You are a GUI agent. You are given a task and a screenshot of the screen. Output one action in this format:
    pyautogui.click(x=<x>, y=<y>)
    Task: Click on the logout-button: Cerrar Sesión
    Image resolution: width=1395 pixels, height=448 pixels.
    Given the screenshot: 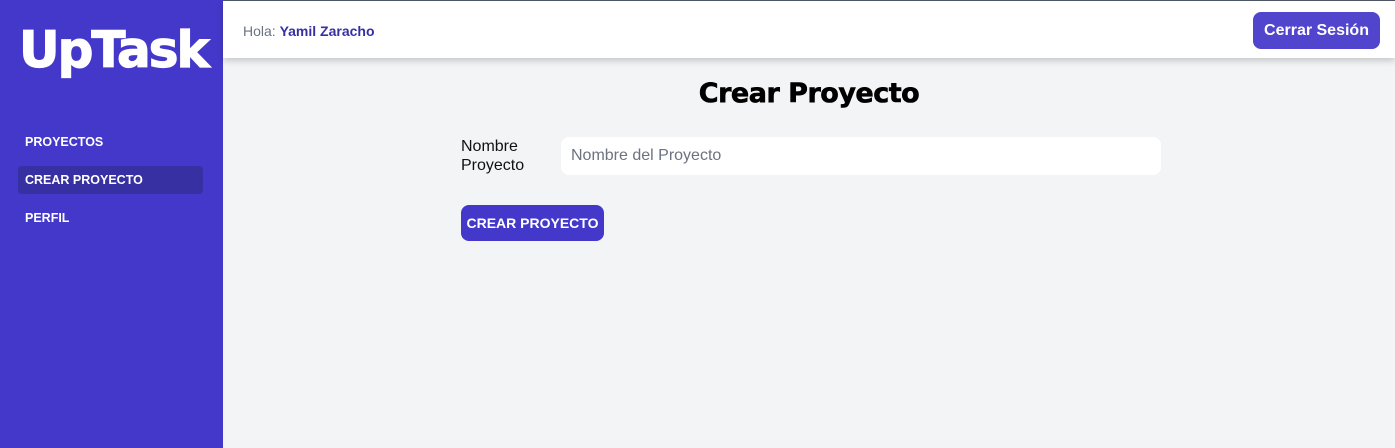 What is the action you would take?
    pyautogui.click(x=1316, y=30)
    